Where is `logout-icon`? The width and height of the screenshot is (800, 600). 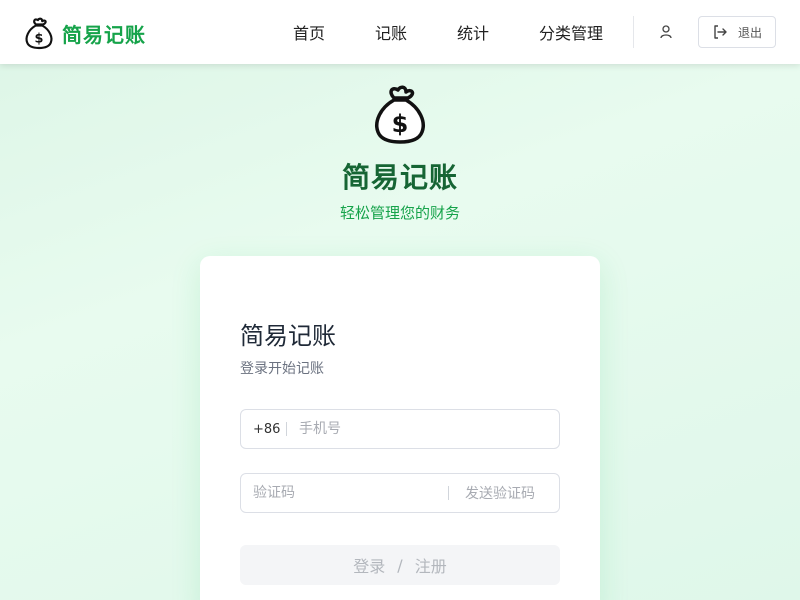 logout-icon is located at coordinates (720, 32).